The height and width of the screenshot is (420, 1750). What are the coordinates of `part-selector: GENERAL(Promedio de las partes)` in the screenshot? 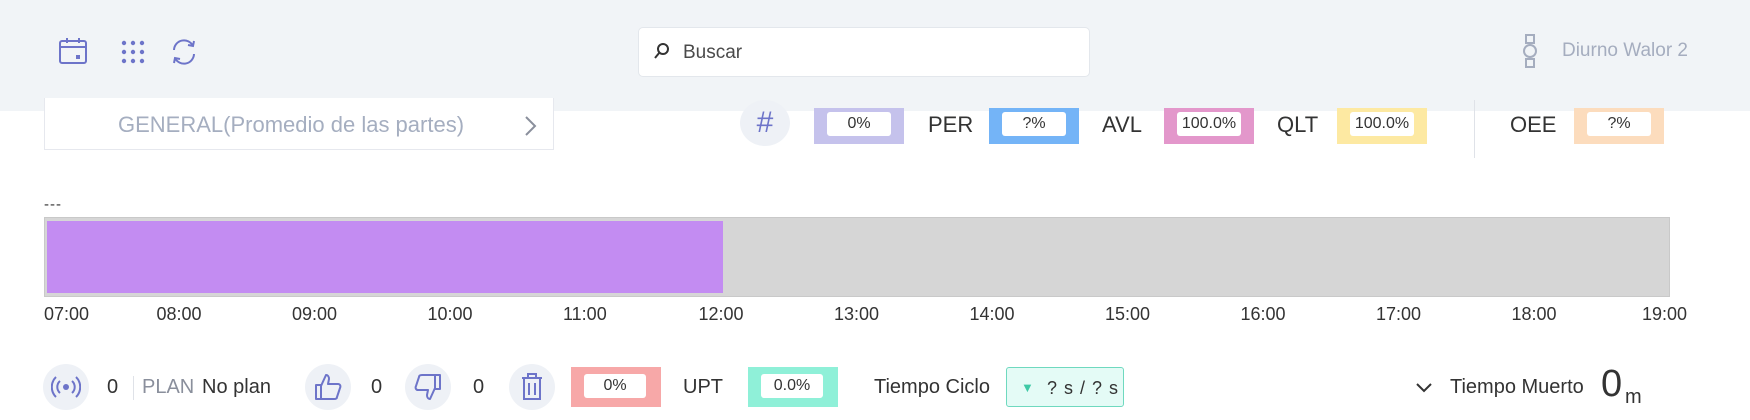 It's located at (299, 124).